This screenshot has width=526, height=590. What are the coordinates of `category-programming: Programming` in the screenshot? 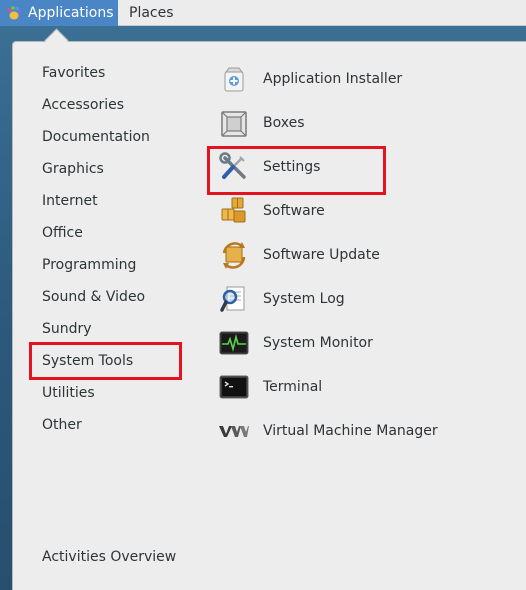 It's located at (89, 265).